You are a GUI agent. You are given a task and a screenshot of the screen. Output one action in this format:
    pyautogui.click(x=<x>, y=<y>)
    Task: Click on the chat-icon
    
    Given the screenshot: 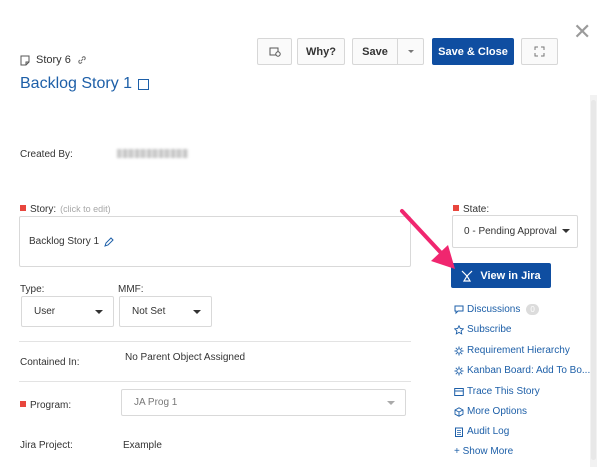 What is the action you would take?
    pyautogui.click(x=459, y=309)
    